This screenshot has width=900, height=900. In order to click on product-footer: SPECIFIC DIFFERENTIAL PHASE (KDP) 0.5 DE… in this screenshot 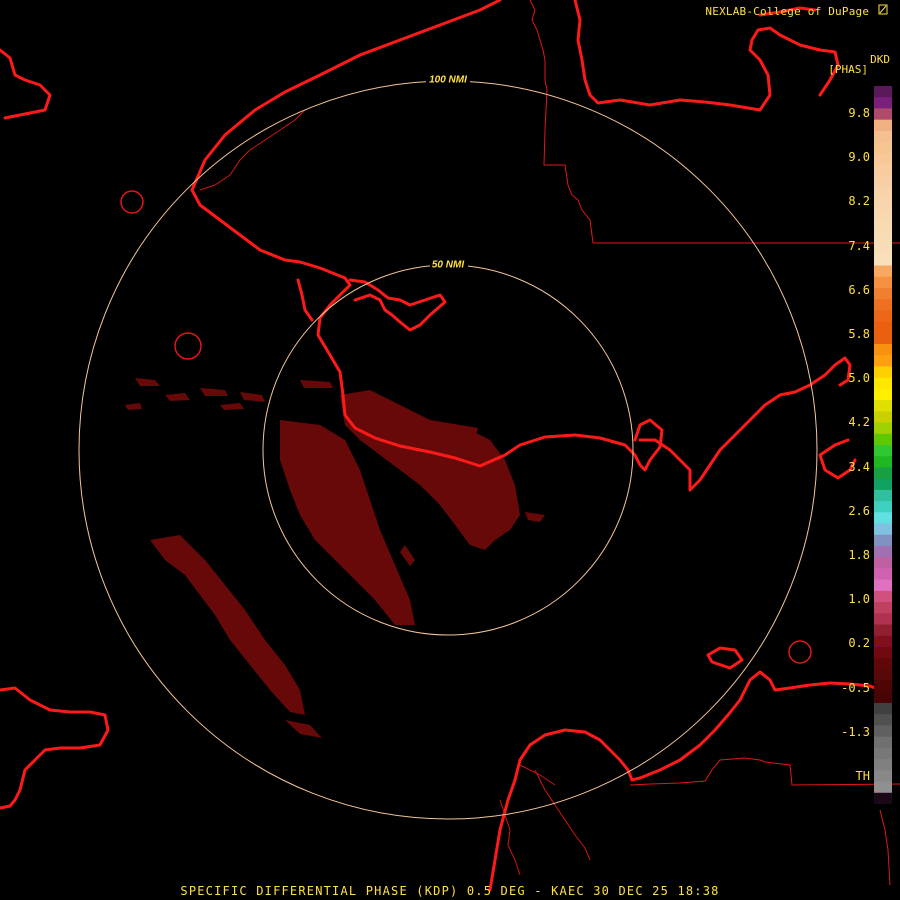, I will do `click(450, 891)`.